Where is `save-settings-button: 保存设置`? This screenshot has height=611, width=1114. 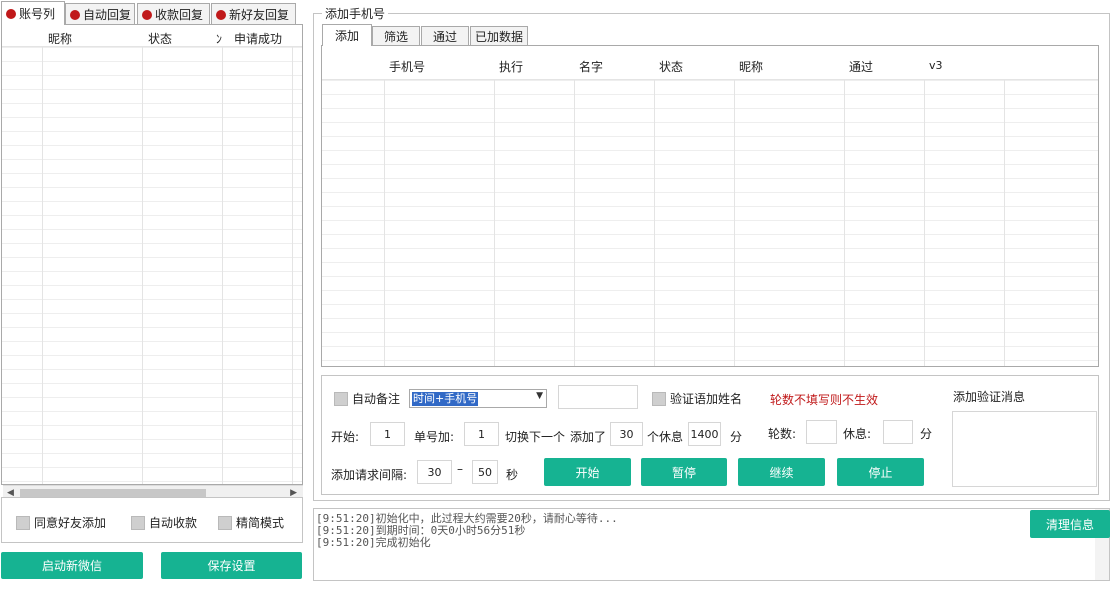
save-settings-button: 保存设置 is located at coordinates (231, 565).